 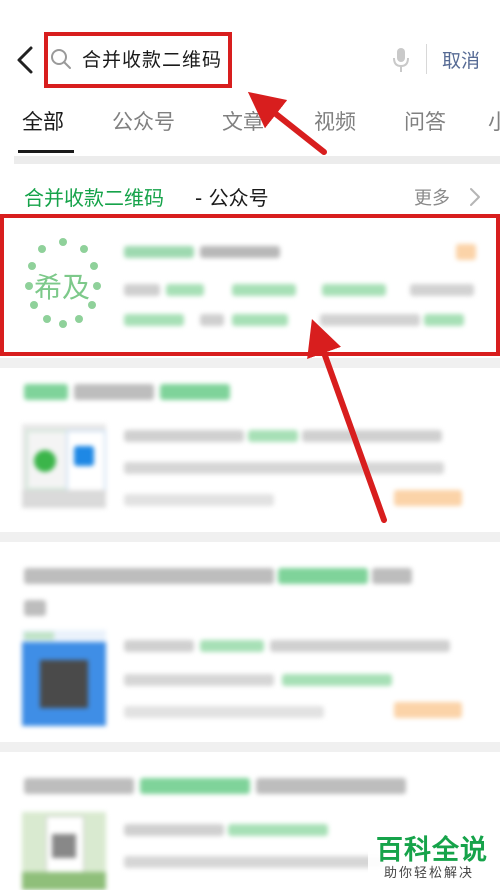 I want to click on tab-all: 全部, so click(x=43, y=121).